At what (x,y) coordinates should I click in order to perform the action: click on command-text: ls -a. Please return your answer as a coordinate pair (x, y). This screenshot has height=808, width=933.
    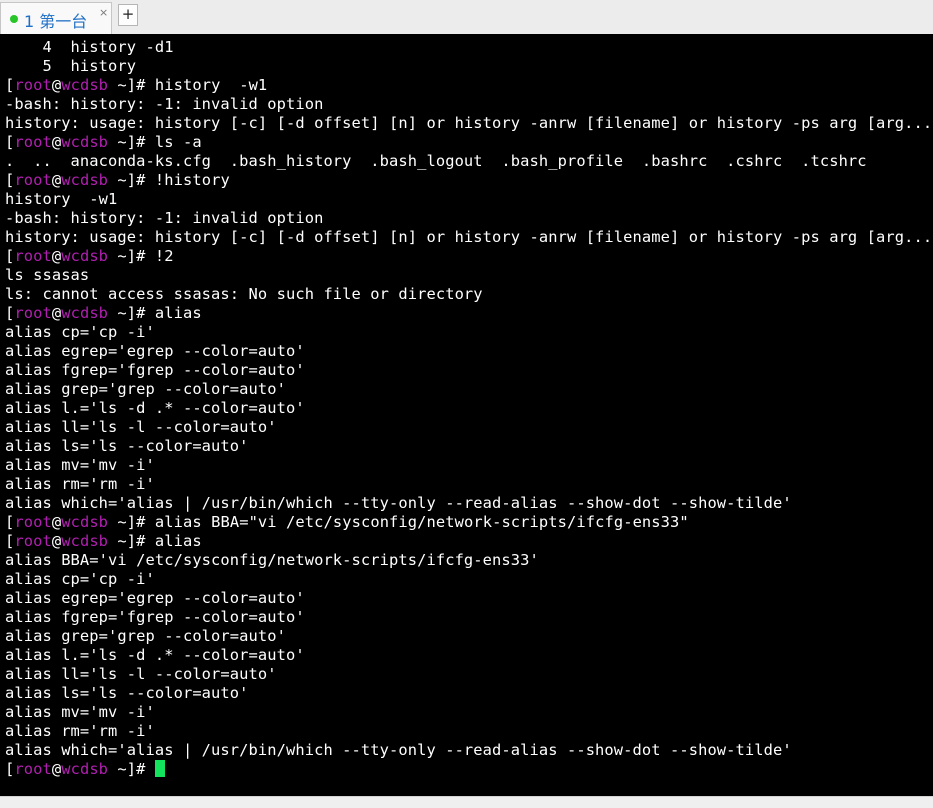
    Looking at the image, I should click on (178, 142).